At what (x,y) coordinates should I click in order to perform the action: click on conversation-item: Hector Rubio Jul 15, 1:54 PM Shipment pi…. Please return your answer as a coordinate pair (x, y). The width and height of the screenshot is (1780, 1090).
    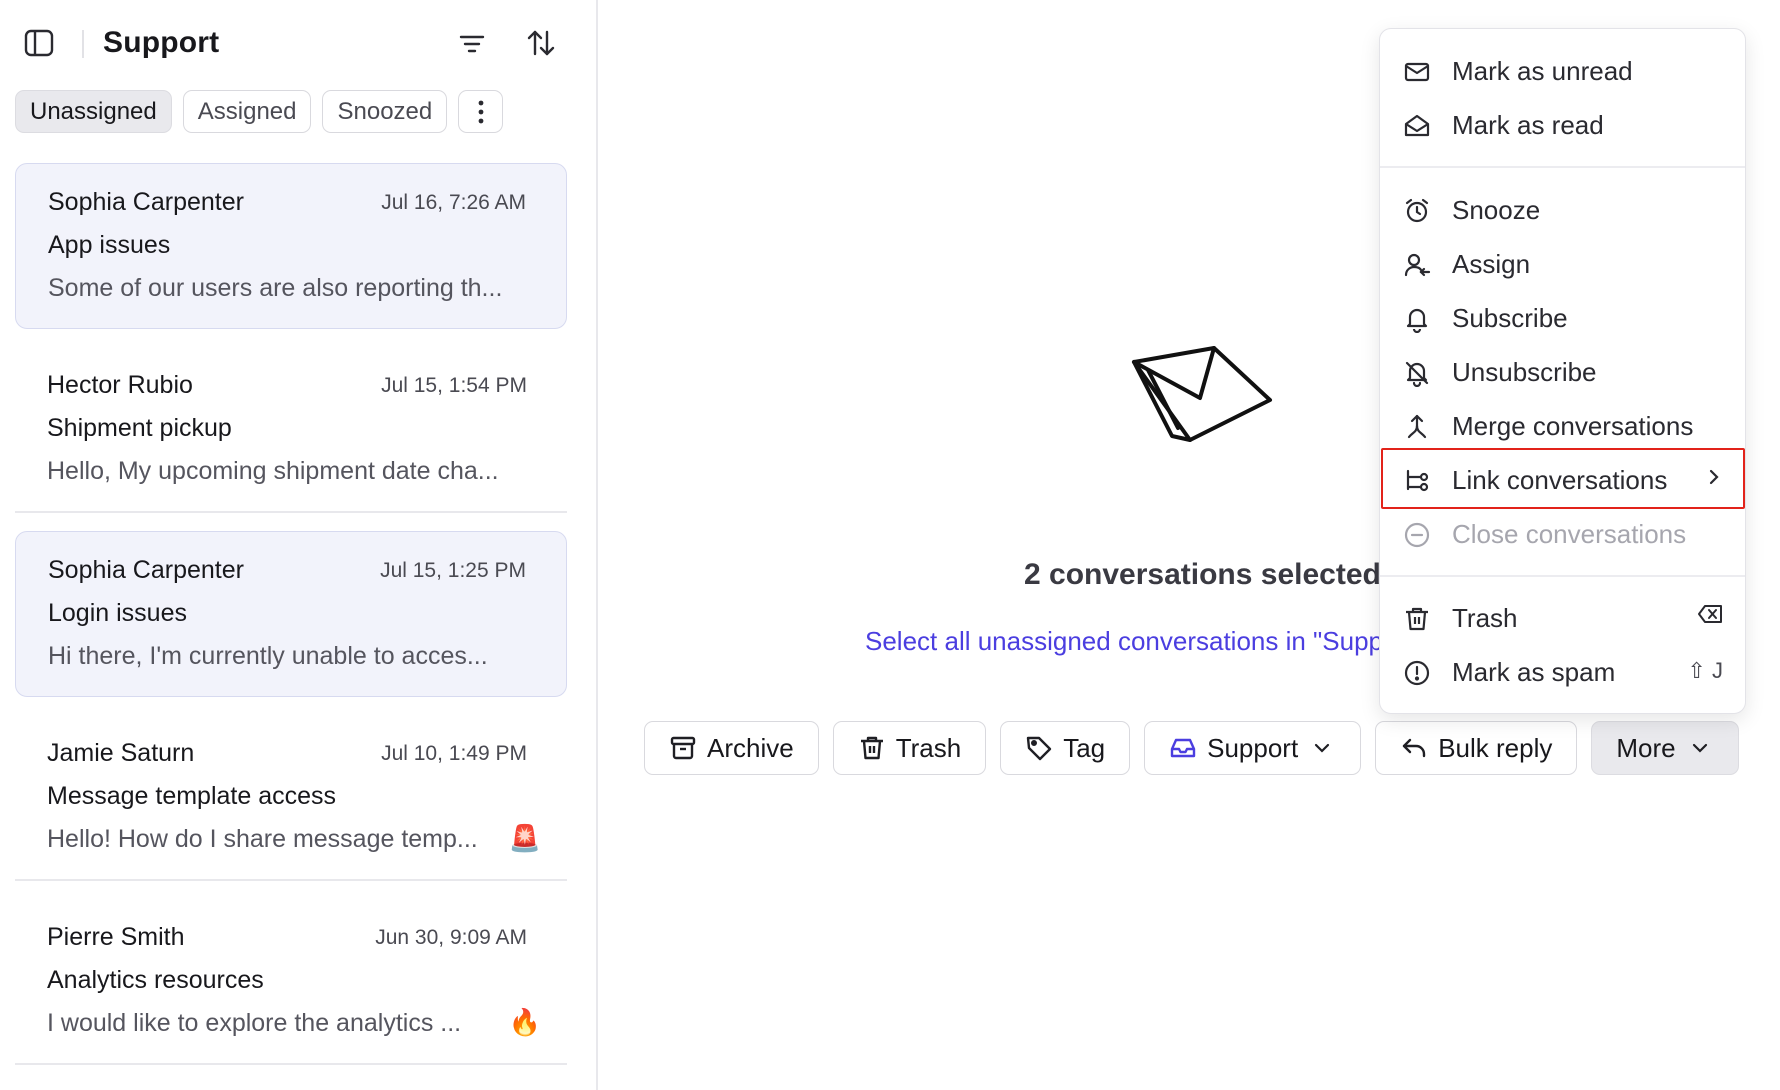
    Looking at the image, I should click on (291, 430).